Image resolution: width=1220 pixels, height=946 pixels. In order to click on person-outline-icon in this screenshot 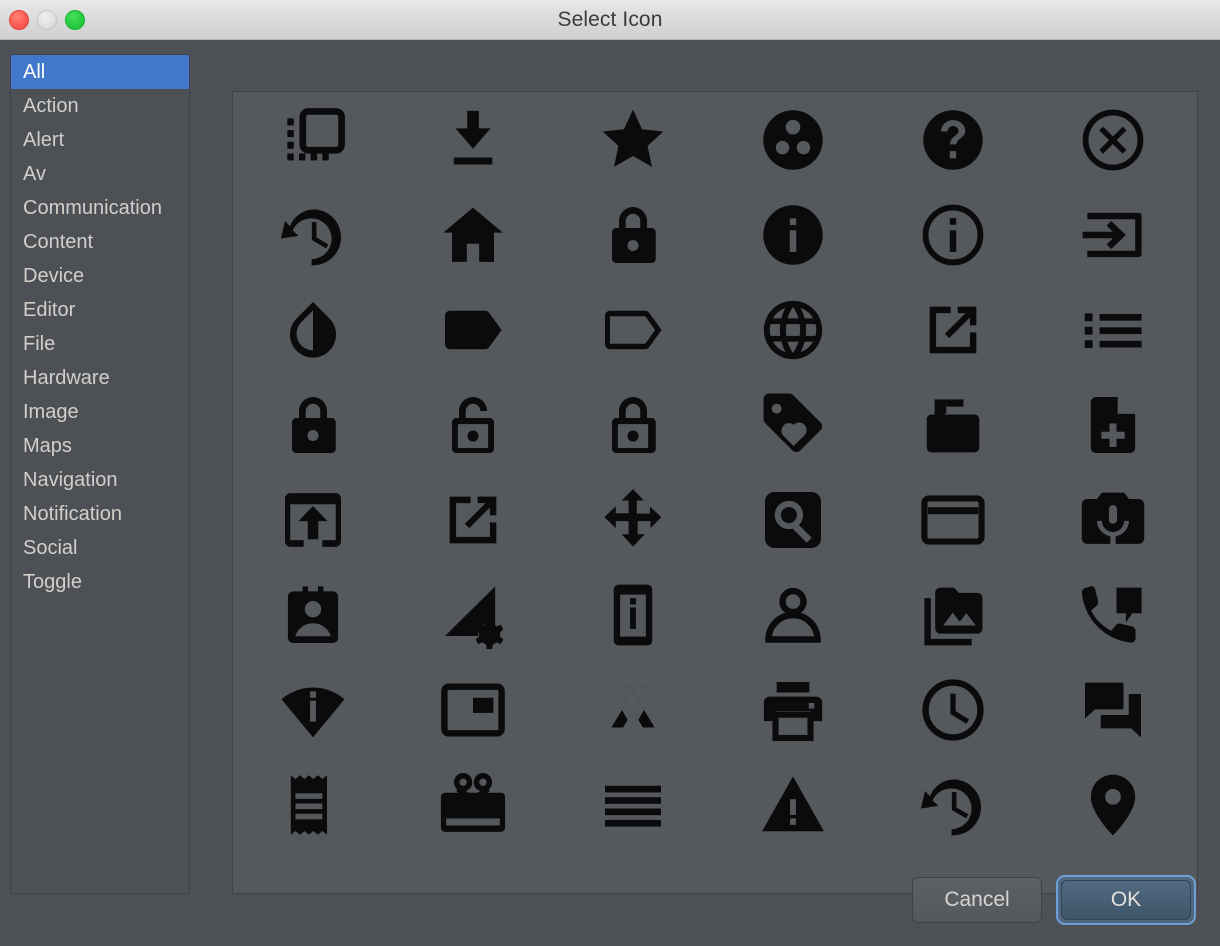, I will do `click(793, 614)`.